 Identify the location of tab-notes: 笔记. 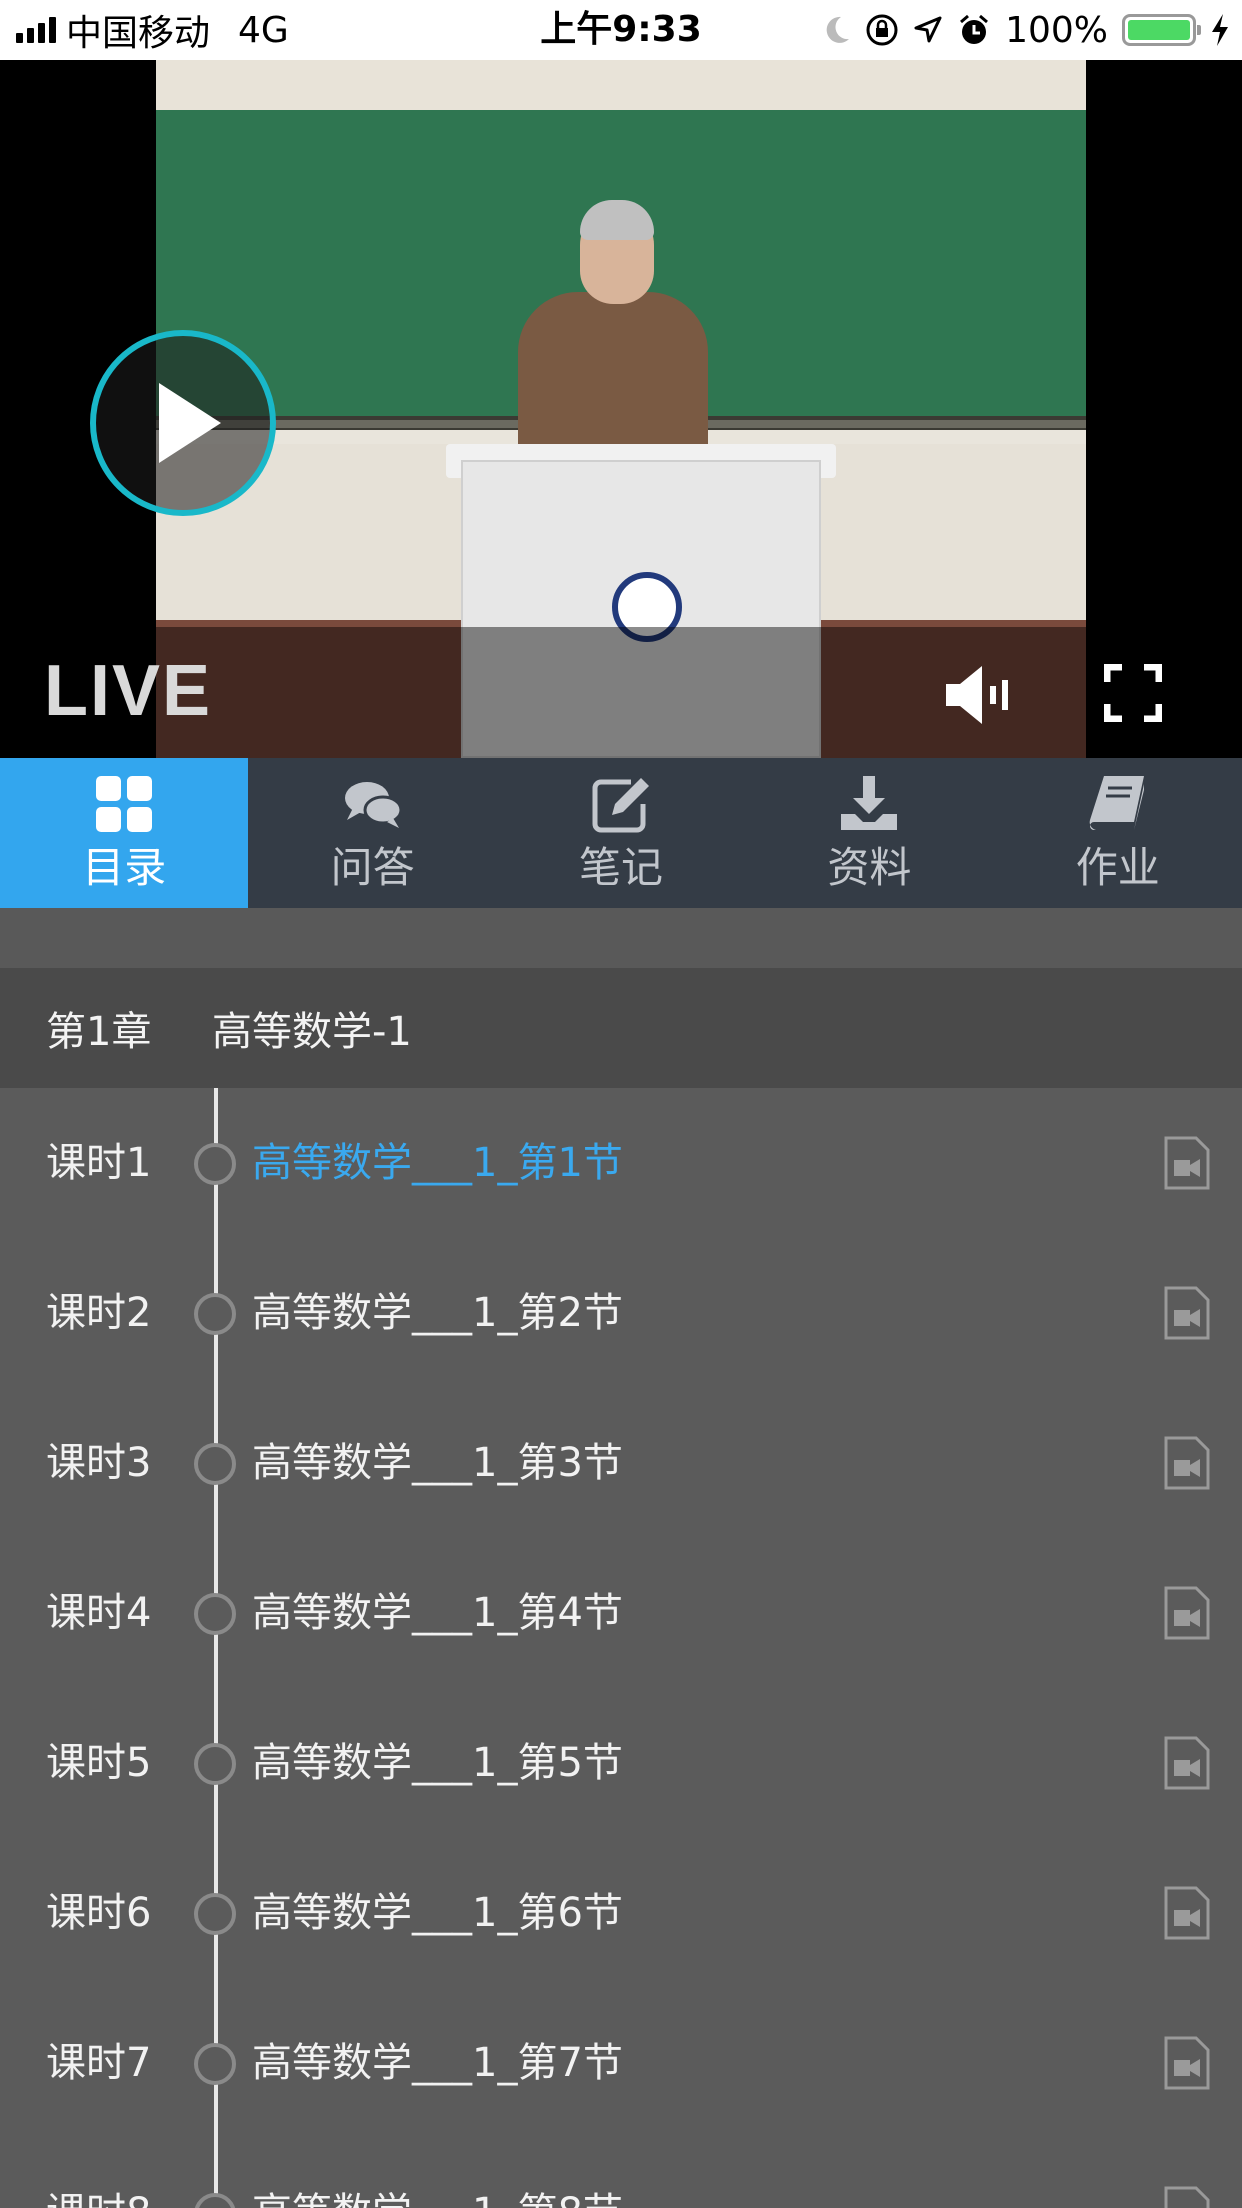
(621, 833).